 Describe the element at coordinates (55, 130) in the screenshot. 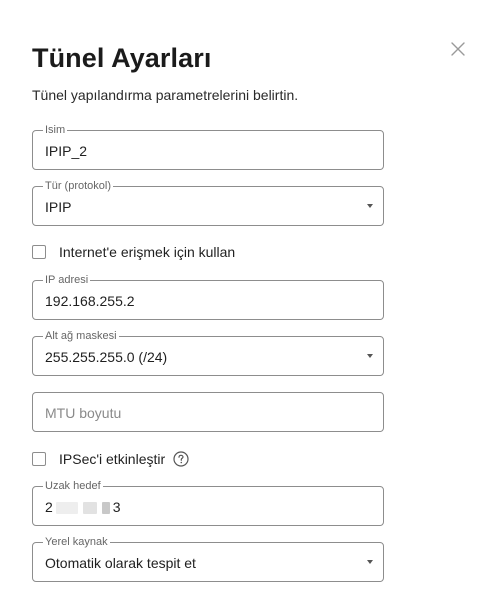

I see `name-field-label: Isim` at that location.